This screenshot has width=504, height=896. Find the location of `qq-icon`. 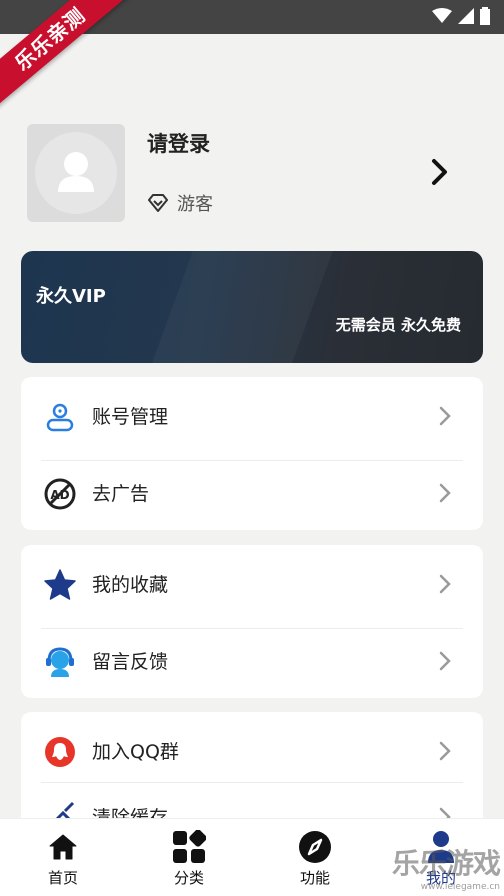

qq-icon is located at coordinates (60, 752).